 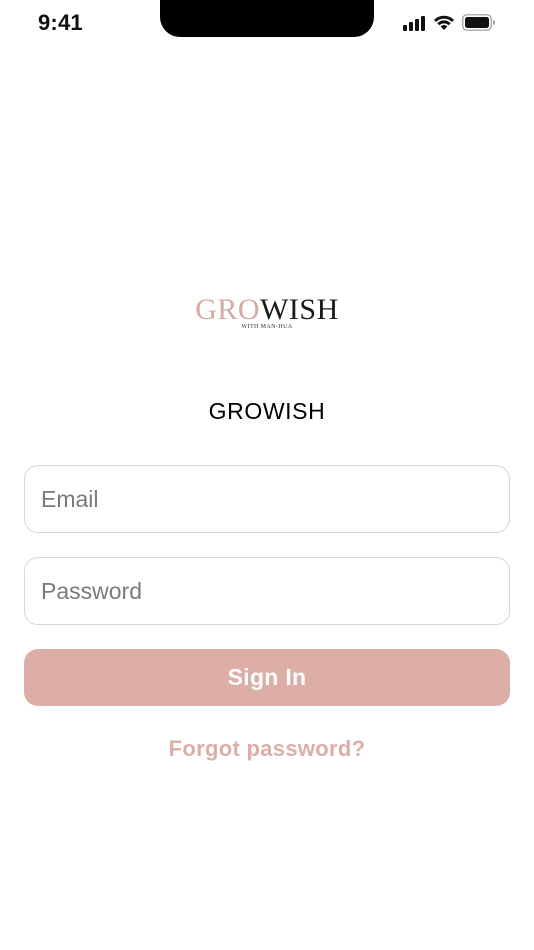 What do you see at coordinates (444, 22) in the screenshot?
I see `wifi-icon` at bounding box center [444, 22].